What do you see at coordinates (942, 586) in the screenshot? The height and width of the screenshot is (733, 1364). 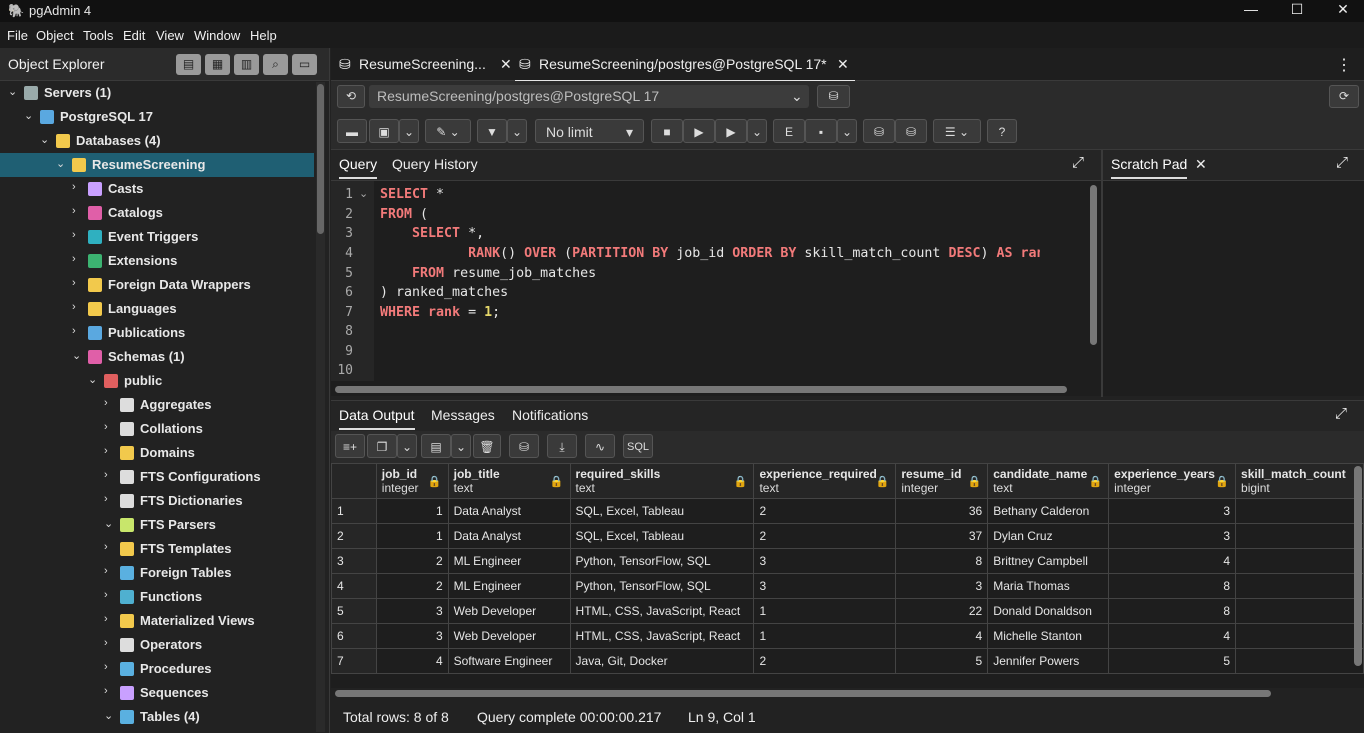 I see `cell-resume-id: 3` at bounding box center [942, 586].